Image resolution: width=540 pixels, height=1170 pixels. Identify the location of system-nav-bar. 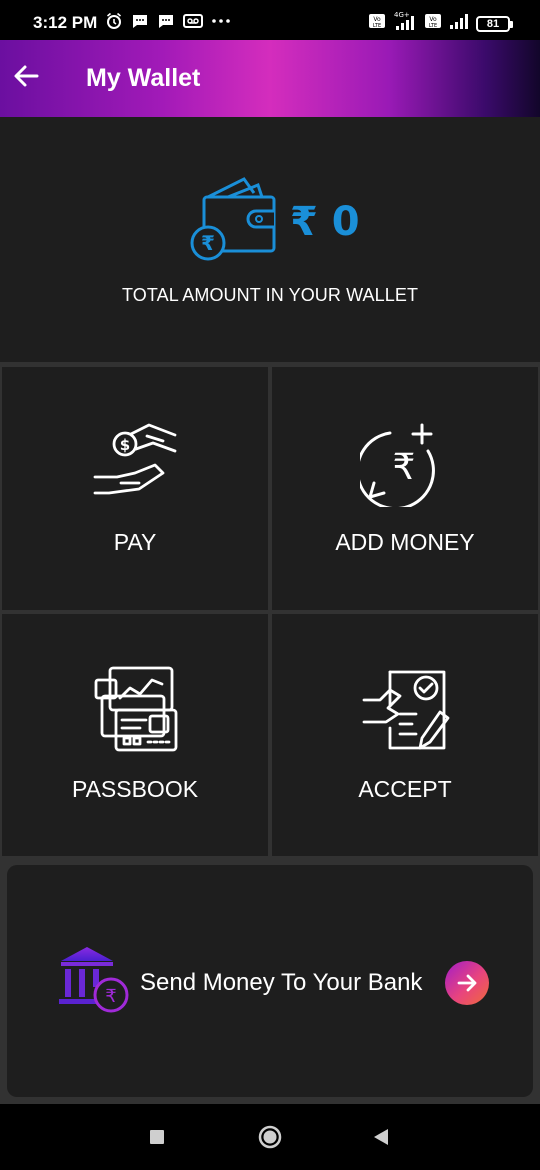
(270, 1137).